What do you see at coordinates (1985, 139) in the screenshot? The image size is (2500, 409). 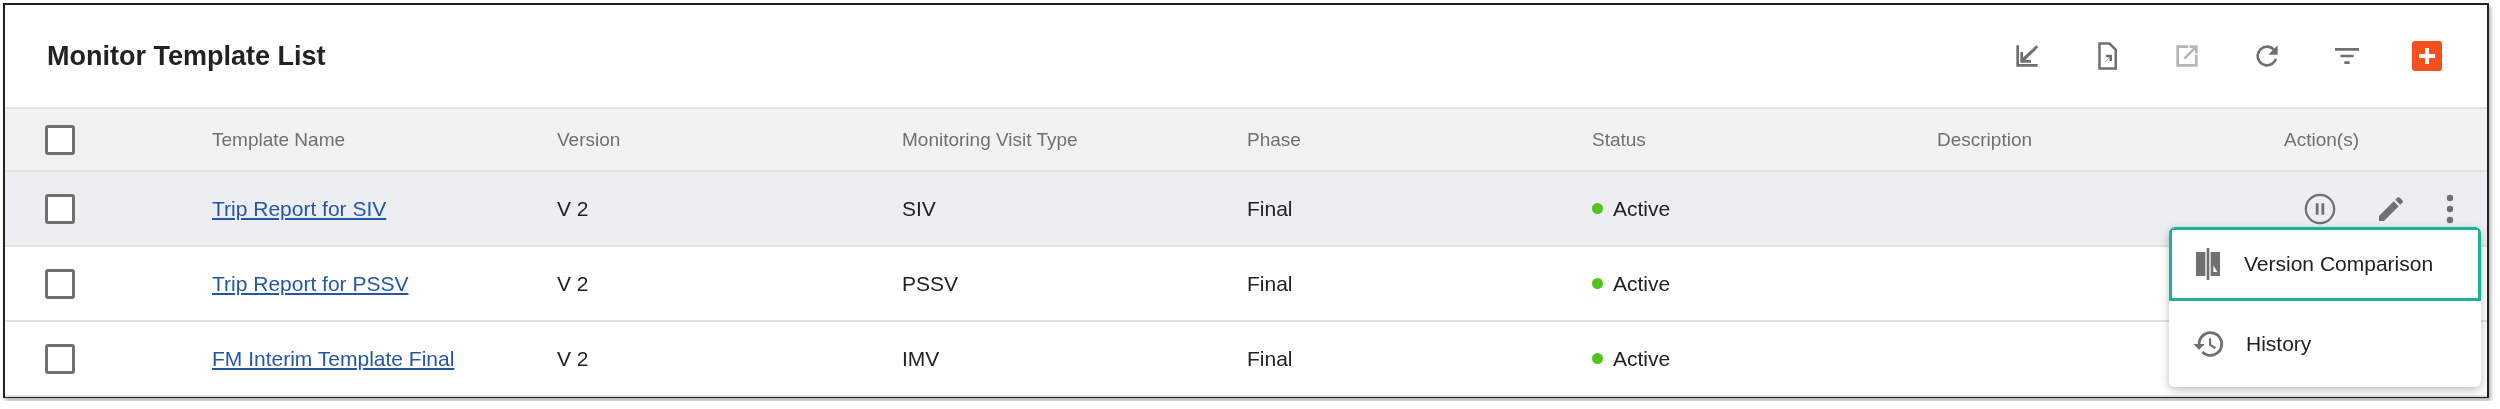 I see `column-header: Description` at bounding box center [1985, 139].